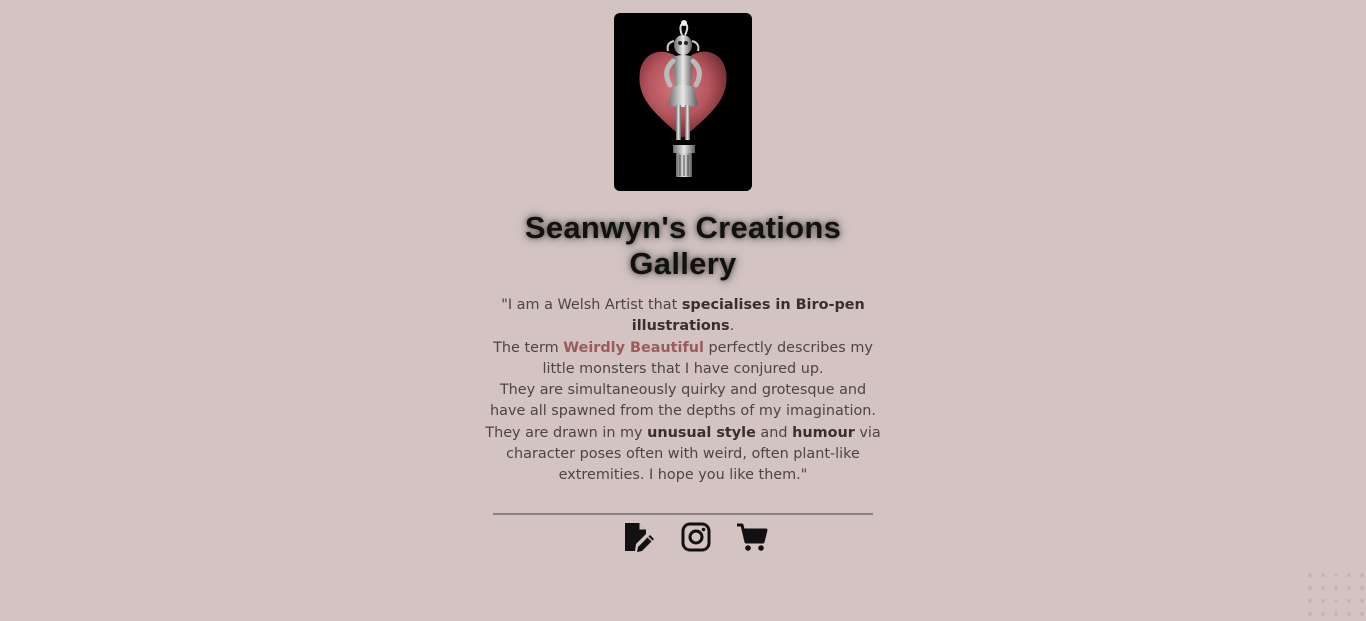 This screenshot has width=1366, height=621. I want to click on shop-link, so click(752, 537).